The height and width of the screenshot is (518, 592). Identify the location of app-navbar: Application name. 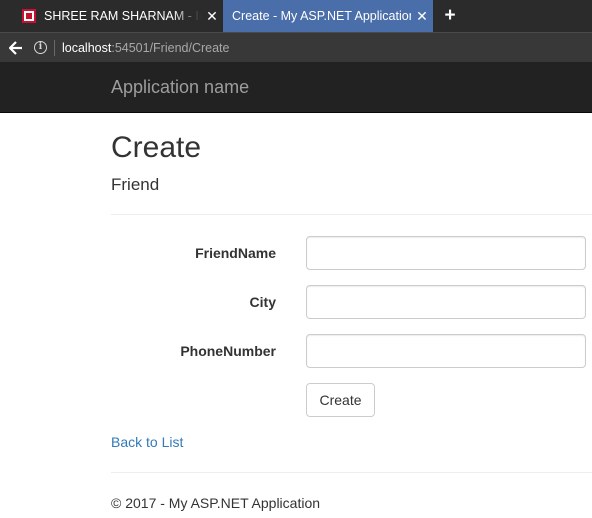
(296, 87).